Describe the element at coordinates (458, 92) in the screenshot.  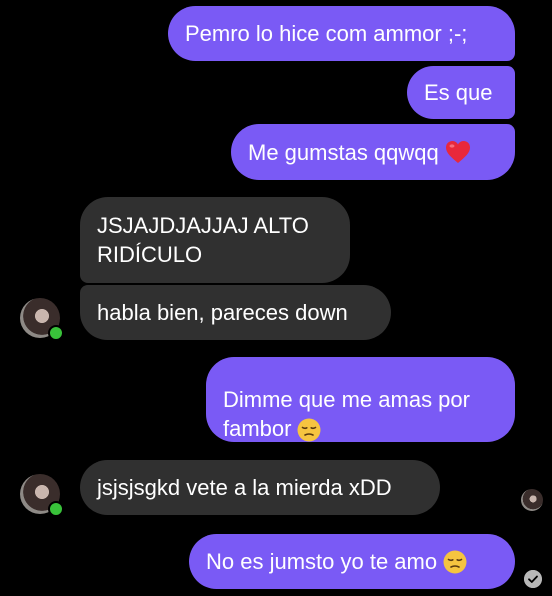
I see `message-text: Es que` at that location.